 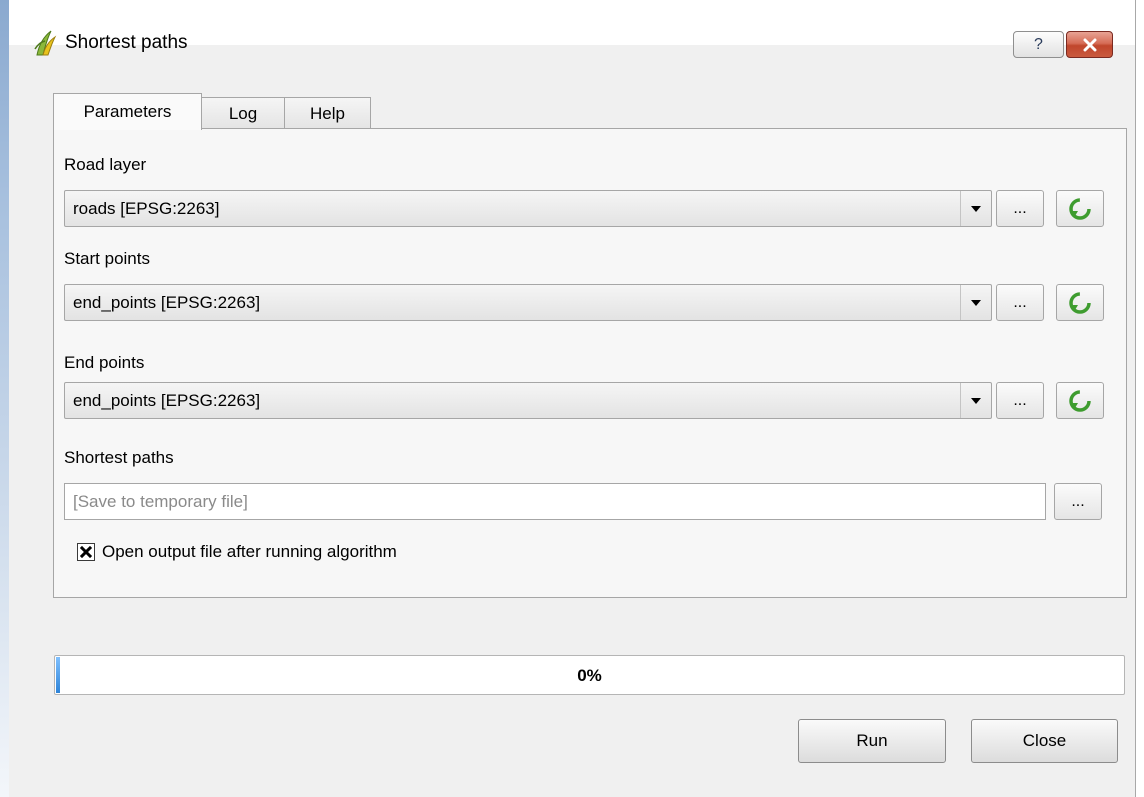 I want to click on progress-bar: 0%, so click(x=589, y=675).